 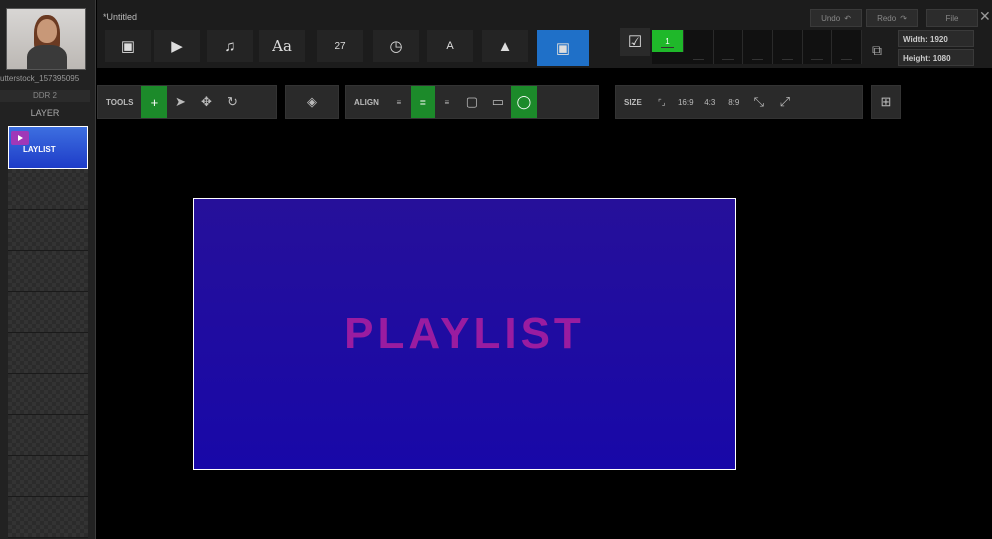 I want to click on layers-icon: ◈, so click(x=312, y=102).